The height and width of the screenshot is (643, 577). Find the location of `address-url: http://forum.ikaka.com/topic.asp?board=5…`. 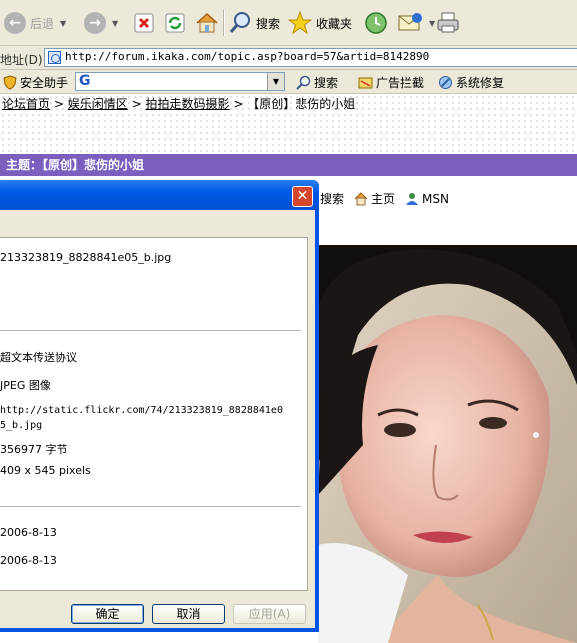

address-url: http://forum.ikaka.com/topic.asp?board=5… is located at coordinates (247, 56).